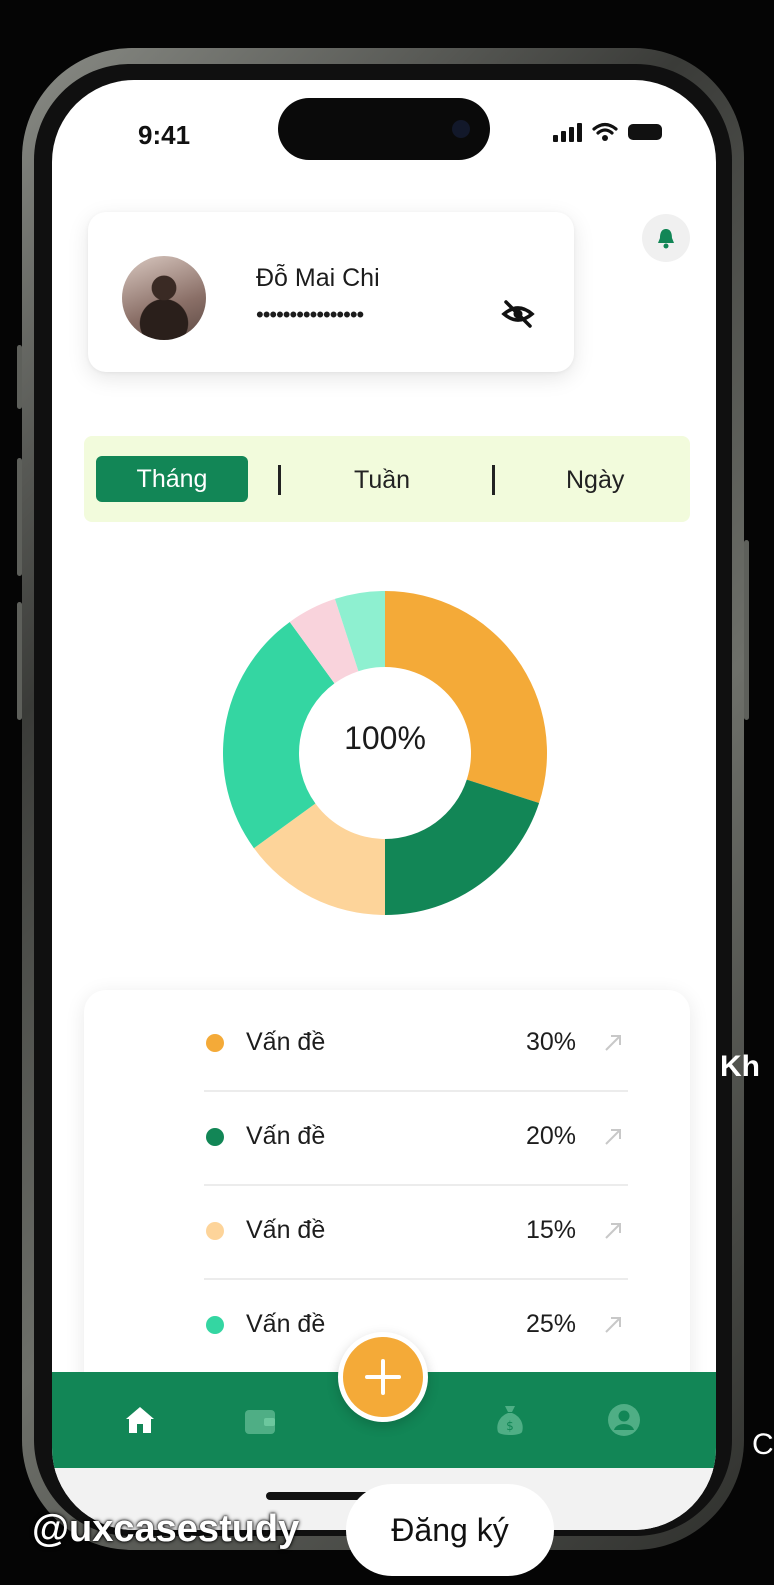  I want to click on watermark-handle: @uxcasestudy, so click(166, 1529).